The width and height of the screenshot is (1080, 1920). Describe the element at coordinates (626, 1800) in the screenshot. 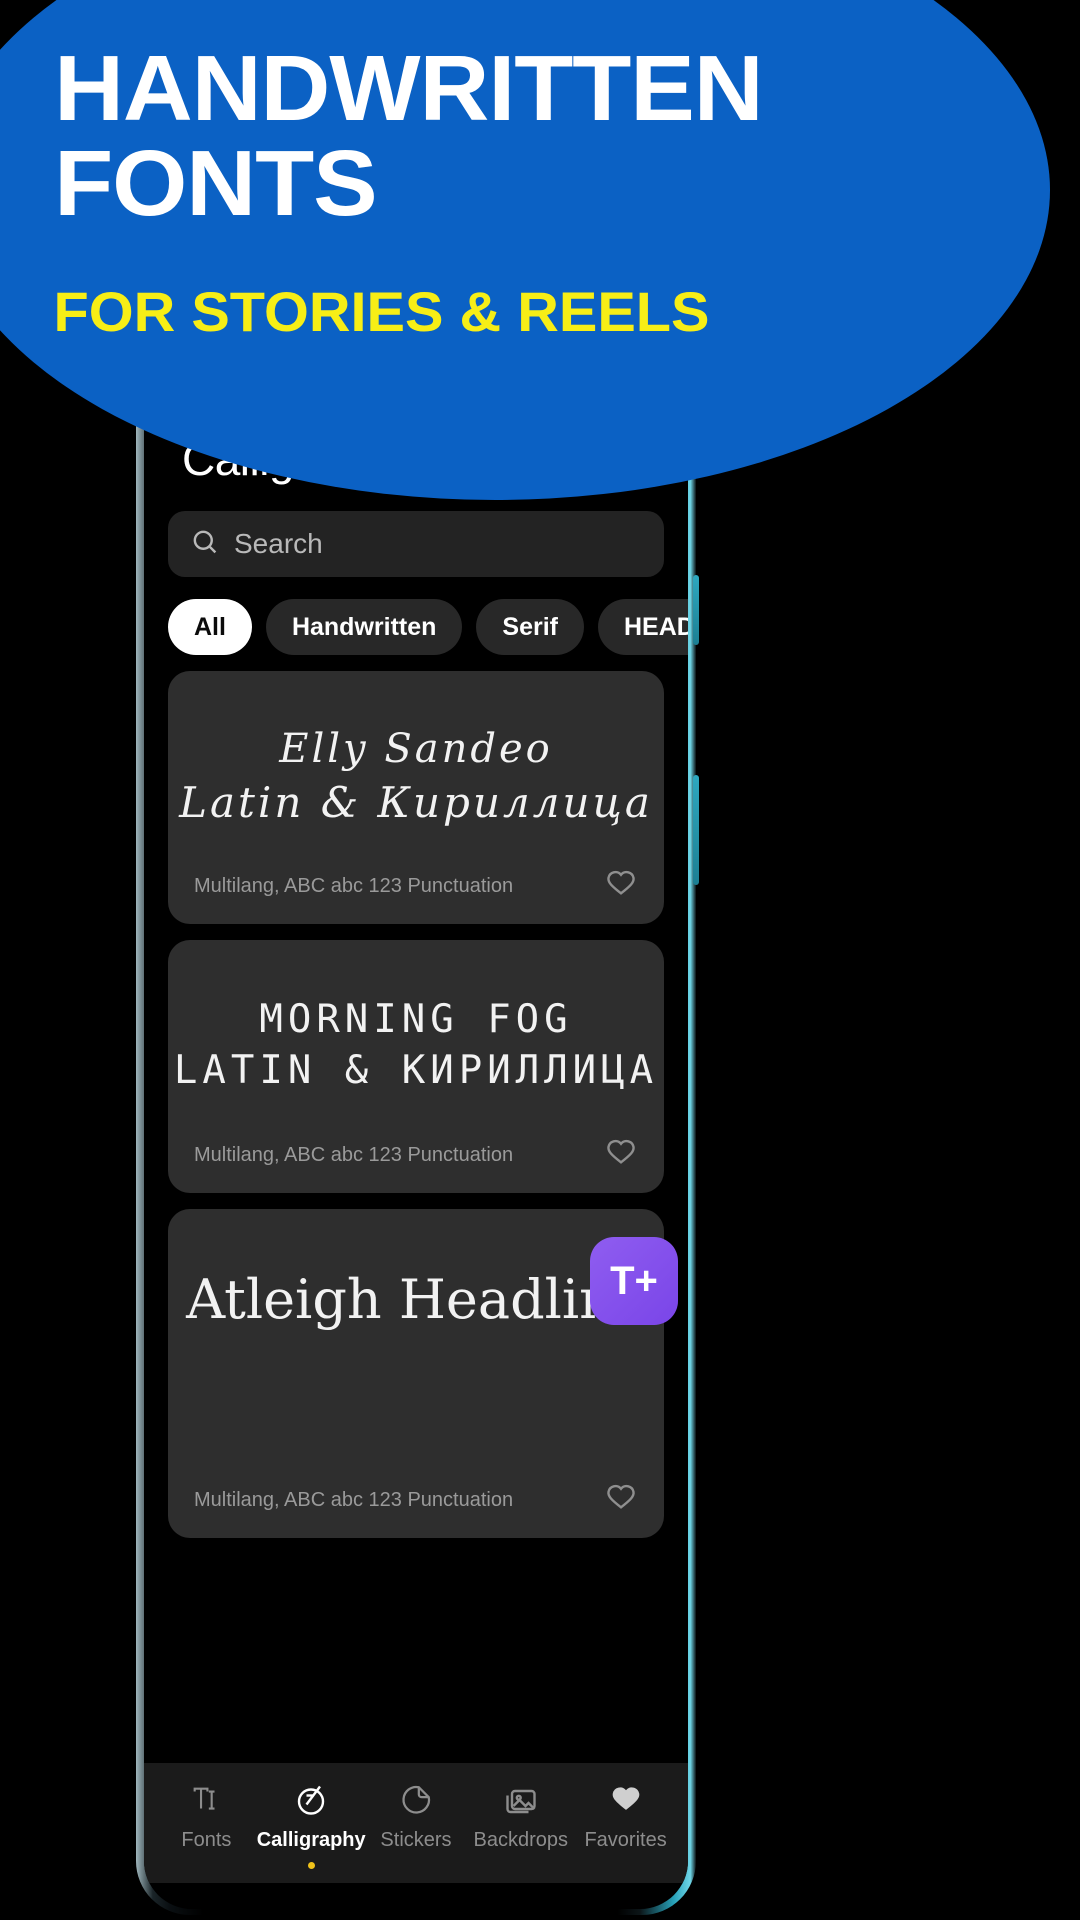

I see `heart-filled-icon` at that location.